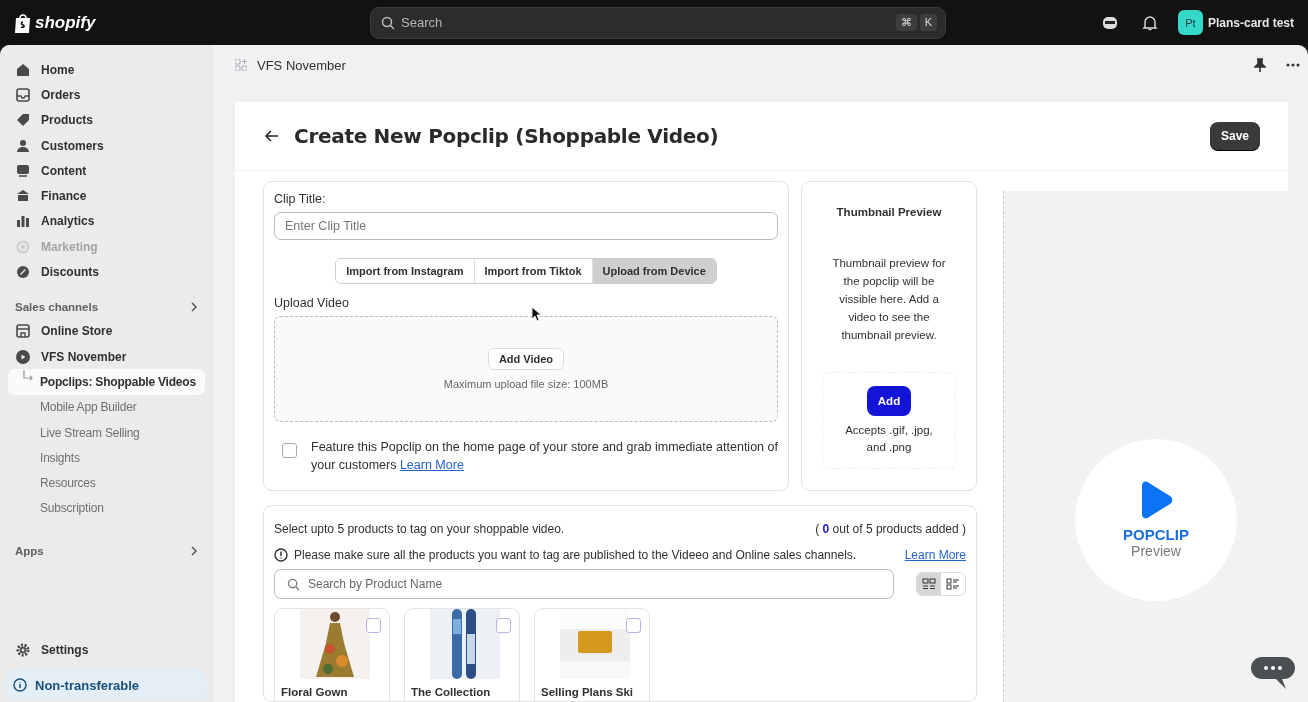  Describe the element at coordinates (106, 382) in the screenshot. I see `nav-subitem: Popclips: Shoppable Videos` at that location.